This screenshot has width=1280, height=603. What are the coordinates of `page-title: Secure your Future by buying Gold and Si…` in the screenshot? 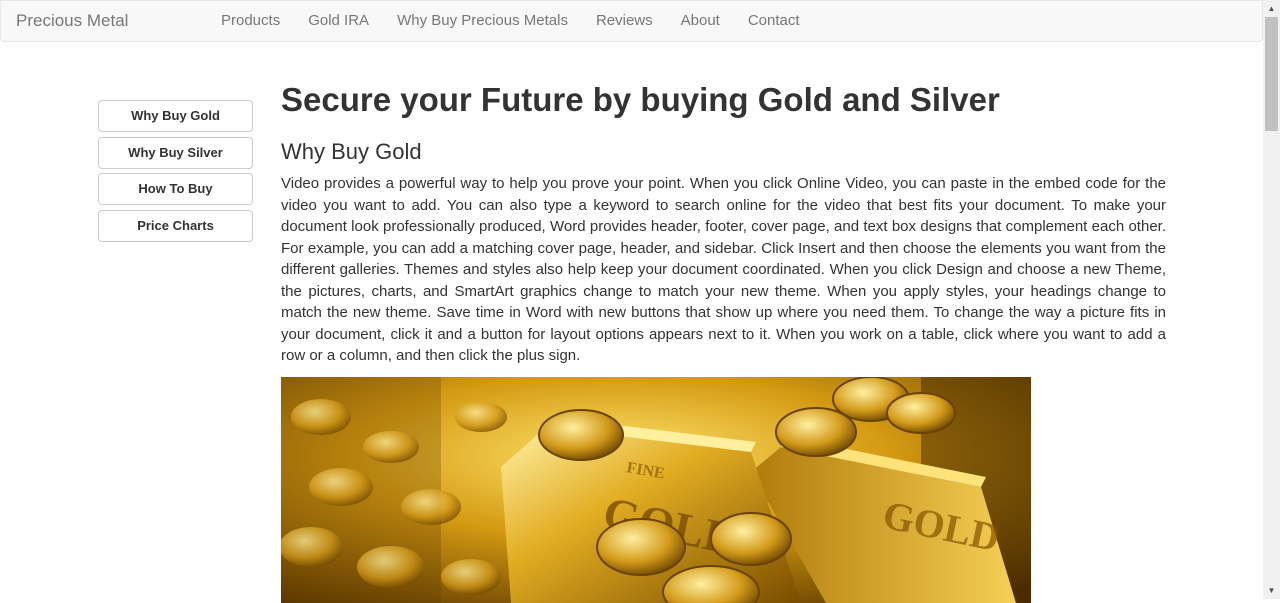 It's located at (640, 99).